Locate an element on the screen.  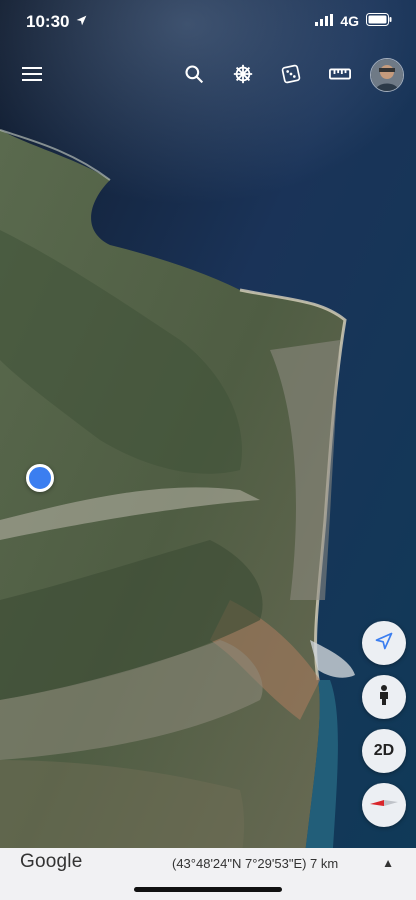
account-avatar is located at coordinates (387, 75).